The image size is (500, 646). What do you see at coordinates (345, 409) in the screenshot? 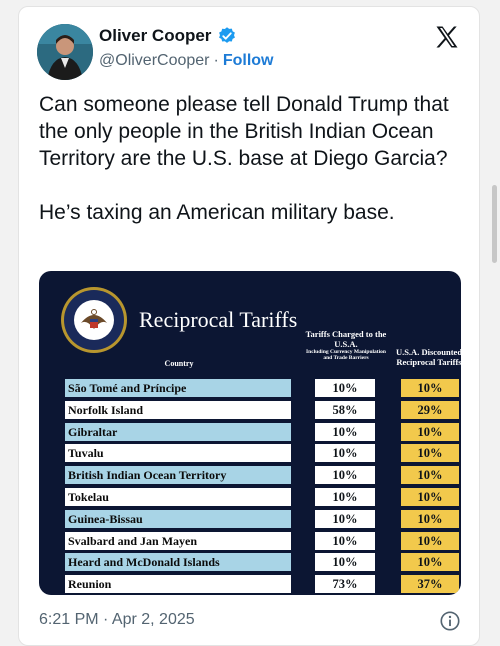
I see `charged-cell: 58%` at bounding box center [345, 409].